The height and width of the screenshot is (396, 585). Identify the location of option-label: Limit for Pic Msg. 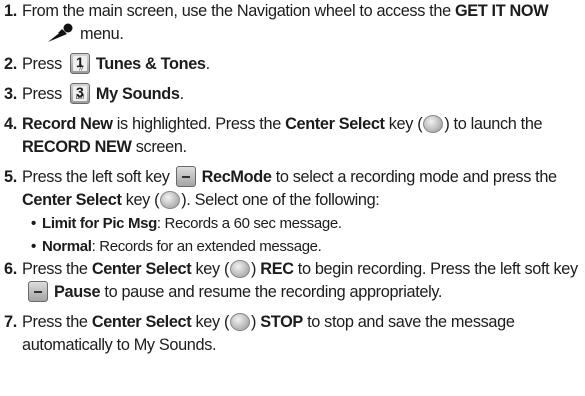
(99, 223).